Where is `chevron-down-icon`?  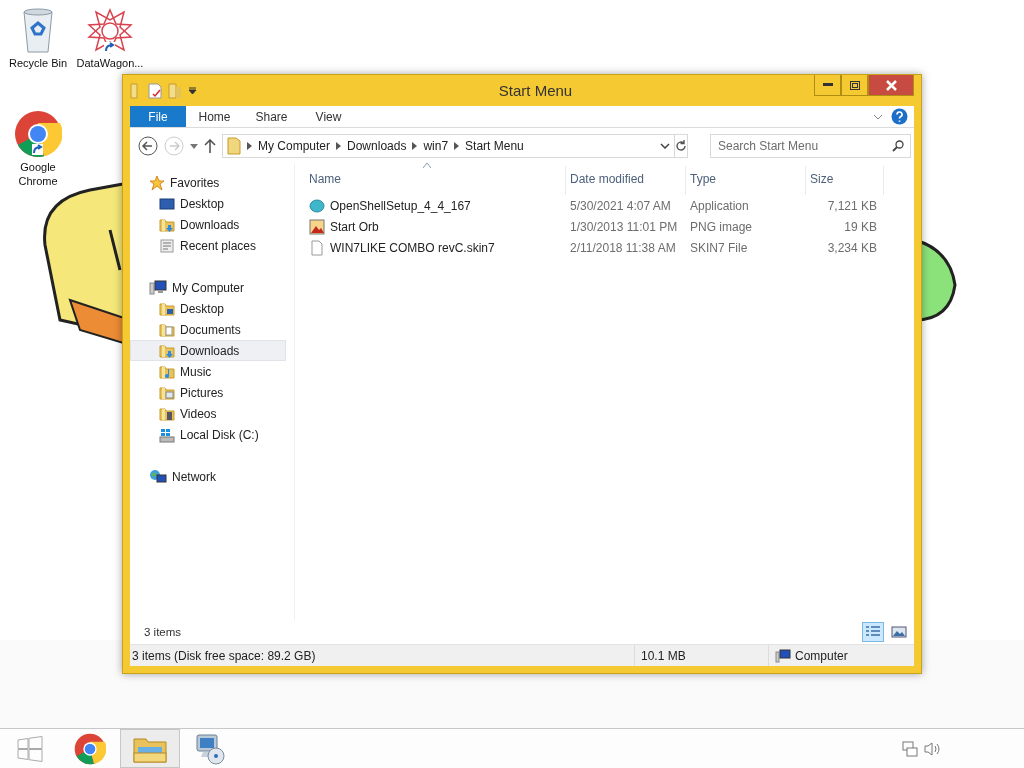 chevron-down-icon is located at coordinates (878, 116).